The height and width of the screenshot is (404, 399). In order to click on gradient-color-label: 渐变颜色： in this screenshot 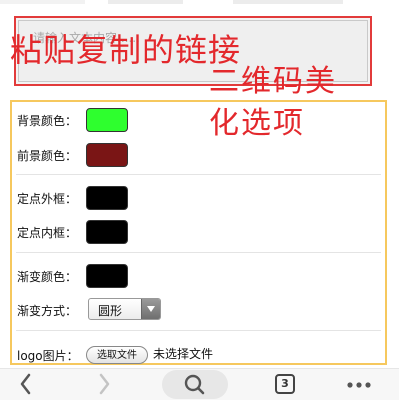, I will do `click(47, 277)`.